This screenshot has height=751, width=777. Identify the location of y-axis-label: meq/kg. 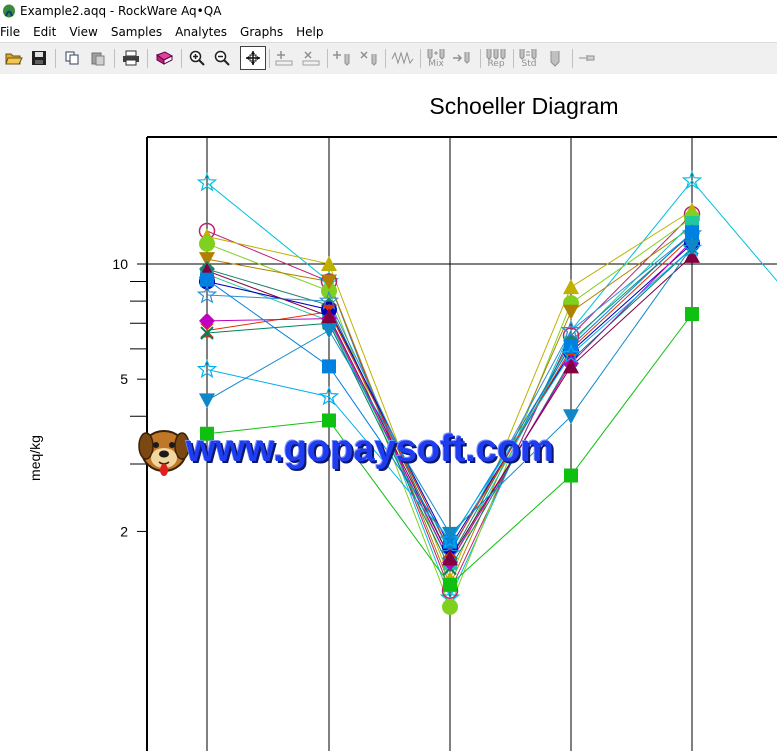
(35, 458).